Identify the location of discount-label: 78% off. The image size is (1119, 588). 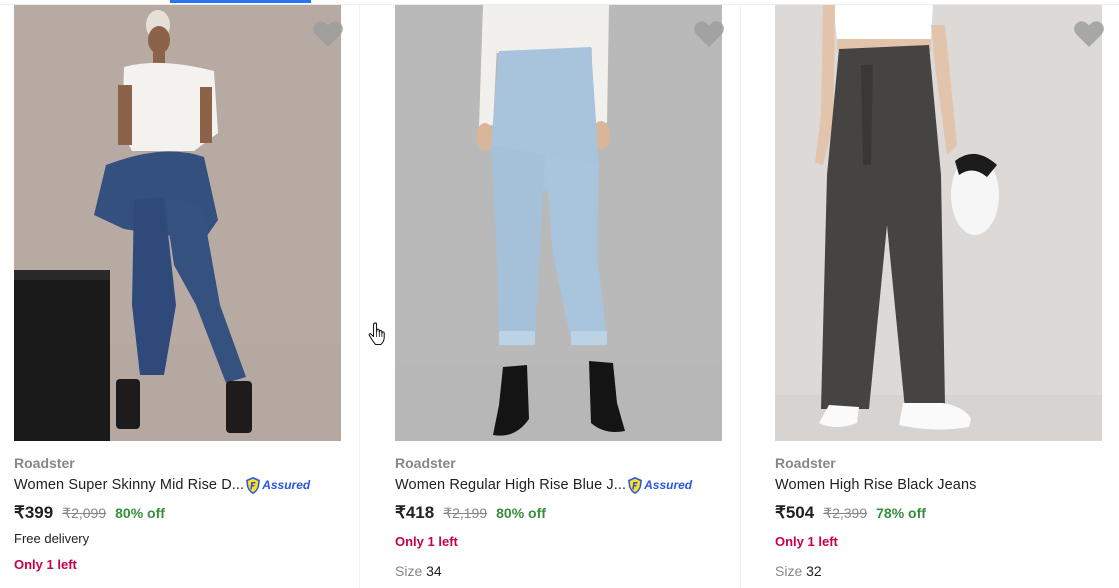
(901, 513).